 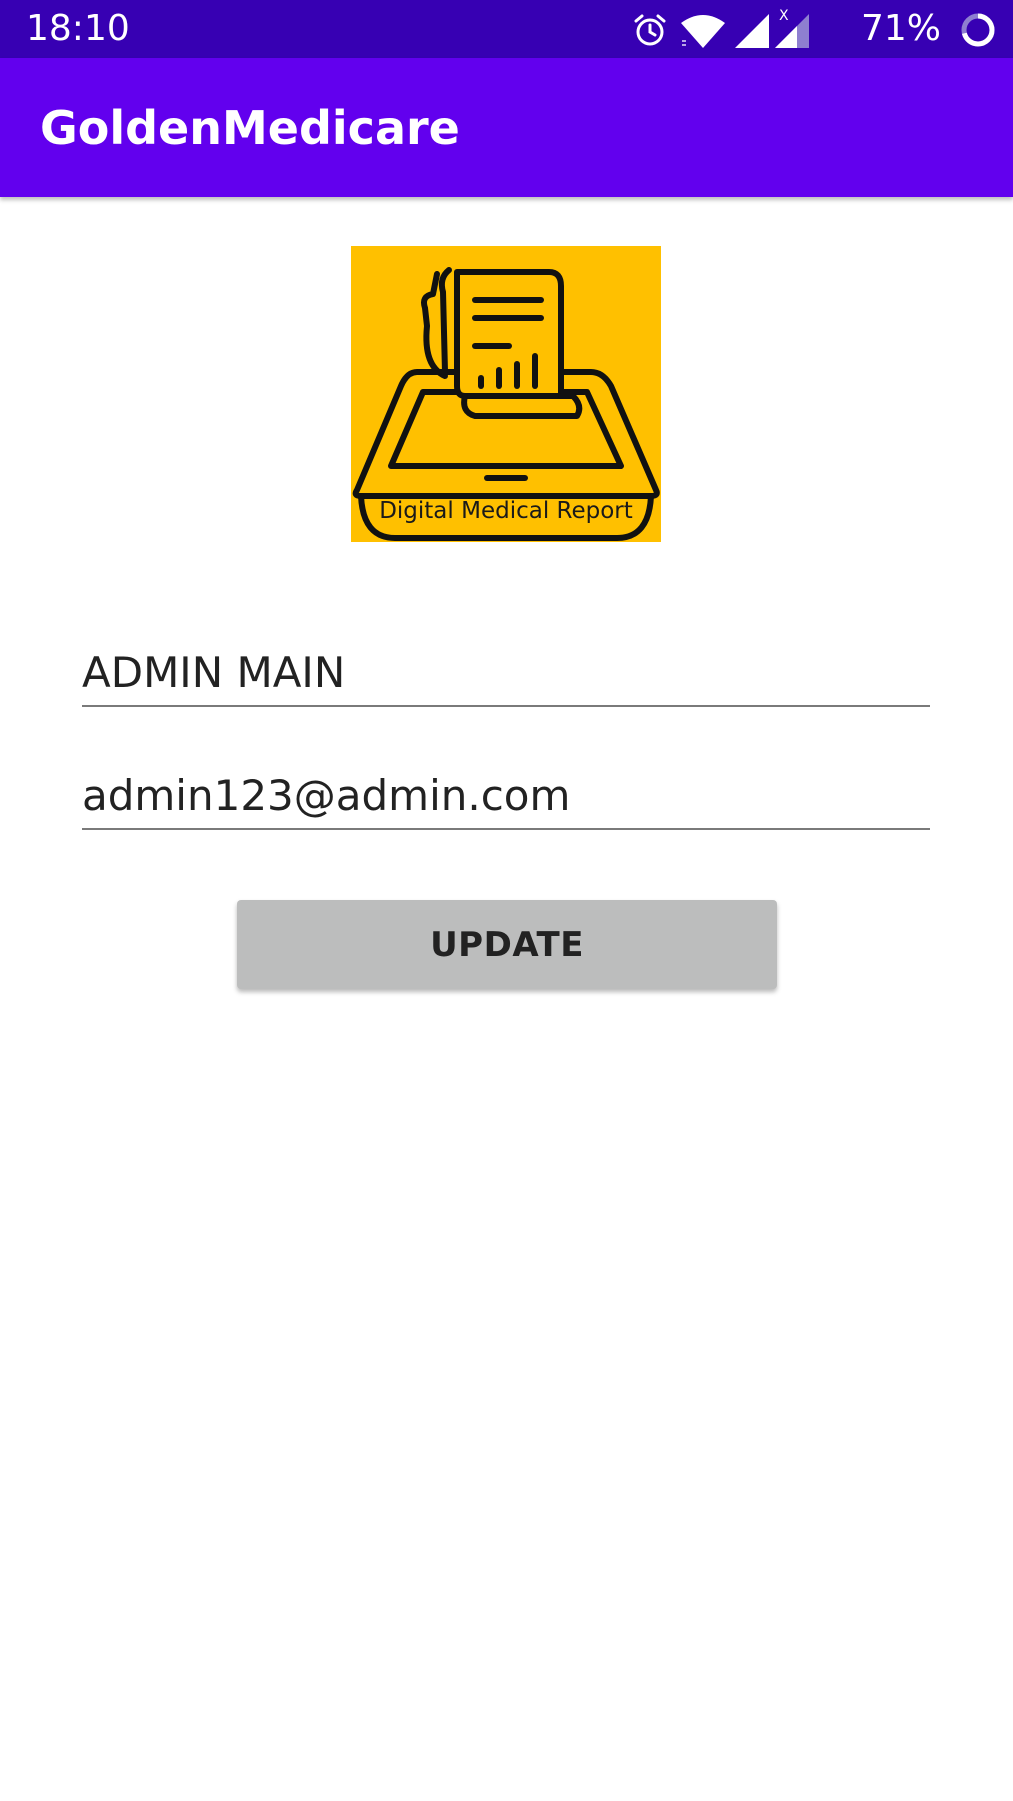 I want to click on alarm-icon, so click(x=650, y=30).